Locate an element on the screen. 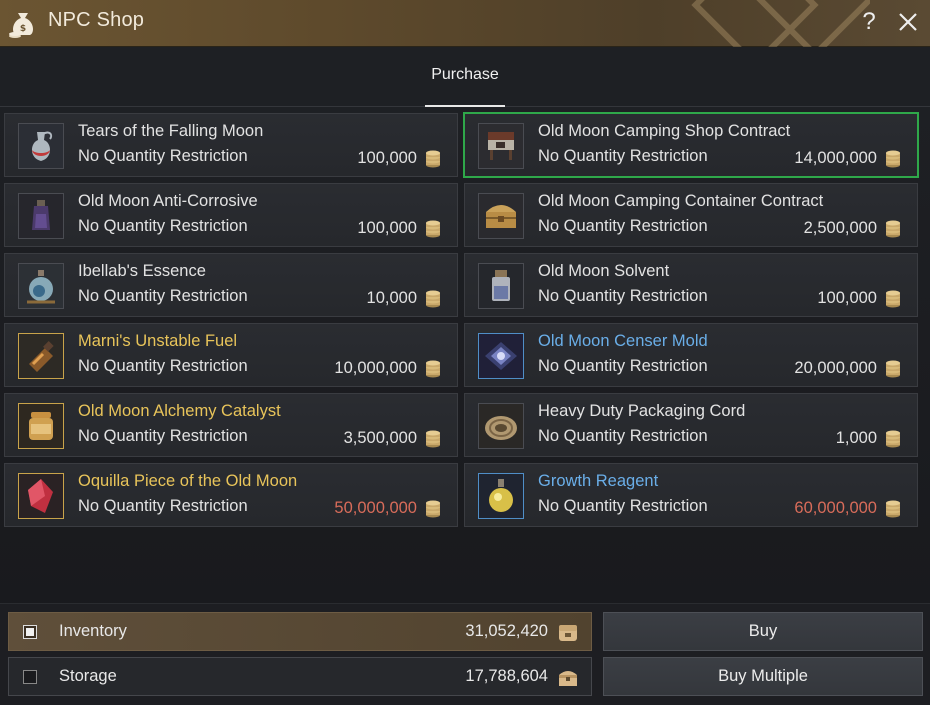  item-name: Old Moon Anti-Corrosive is located at coordinates (168, 201).